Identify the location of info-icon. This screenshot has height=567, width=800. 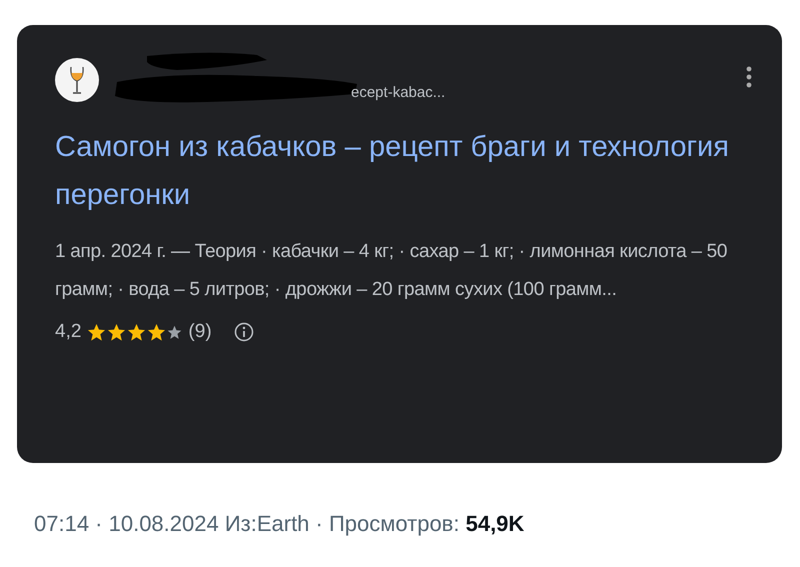
(244, 332).